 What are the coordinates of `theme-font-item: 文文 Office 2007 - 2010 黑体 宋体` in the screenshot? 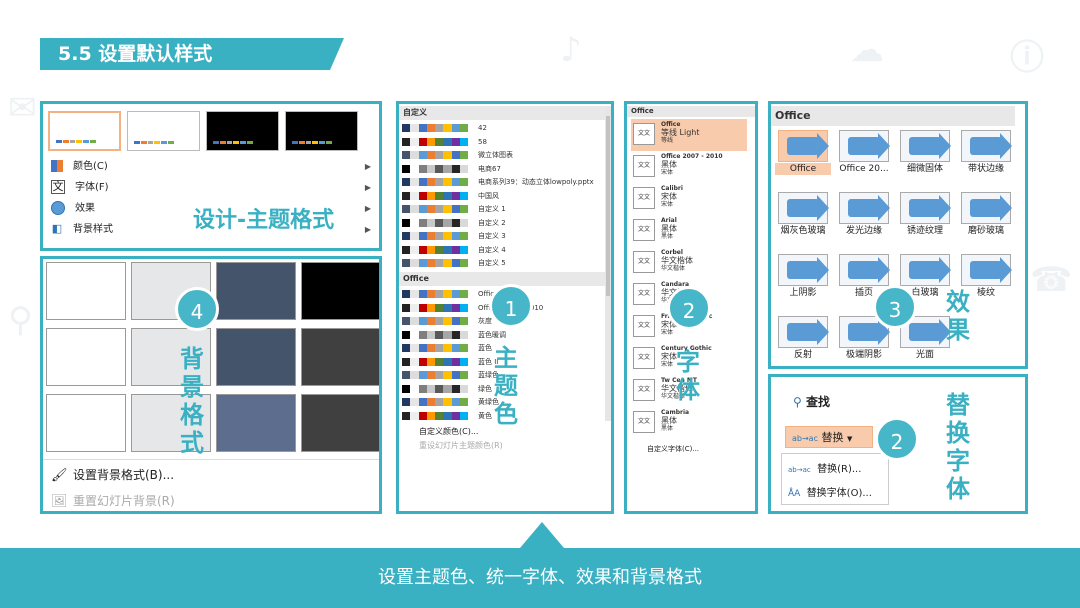 It's located at (689, 167).